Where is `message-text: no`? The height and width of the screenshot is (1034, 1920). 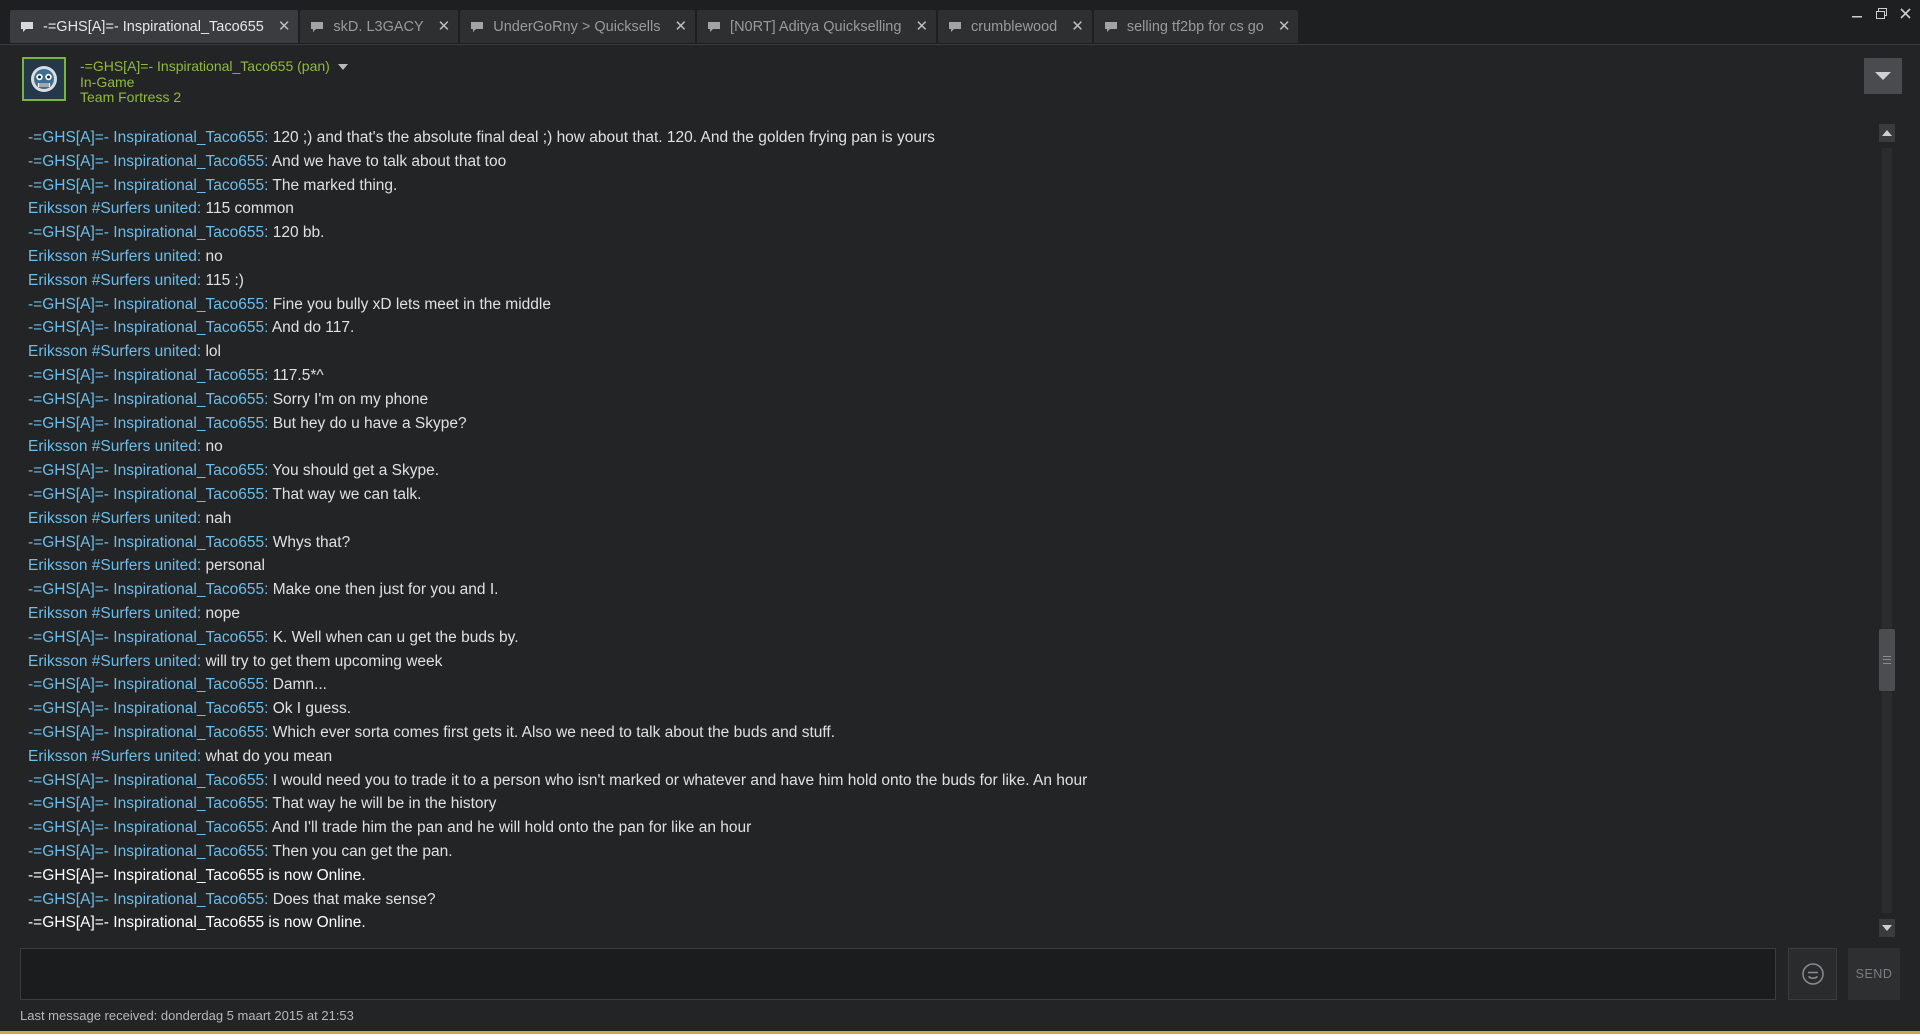
message-text: no is located at coordinates (212, 447).